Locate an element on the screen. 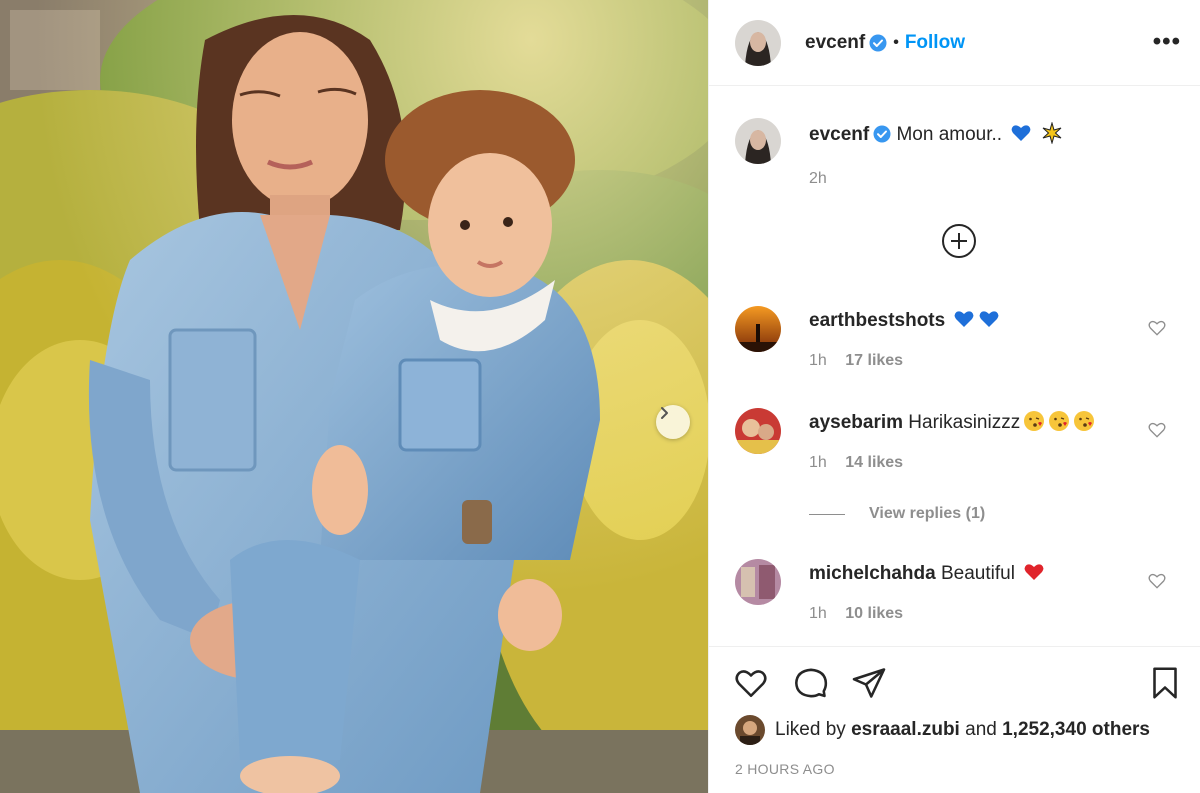 This screenshot has width=1200, height=793. sparkle-icon is located at coordinates (1051, 133).